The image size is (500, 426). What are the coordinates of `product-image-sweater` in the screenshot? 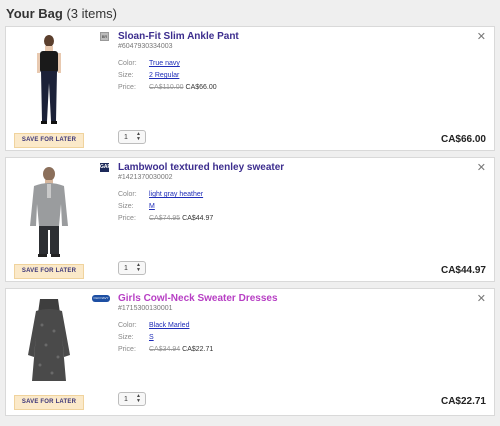 It's located at (49, 212).